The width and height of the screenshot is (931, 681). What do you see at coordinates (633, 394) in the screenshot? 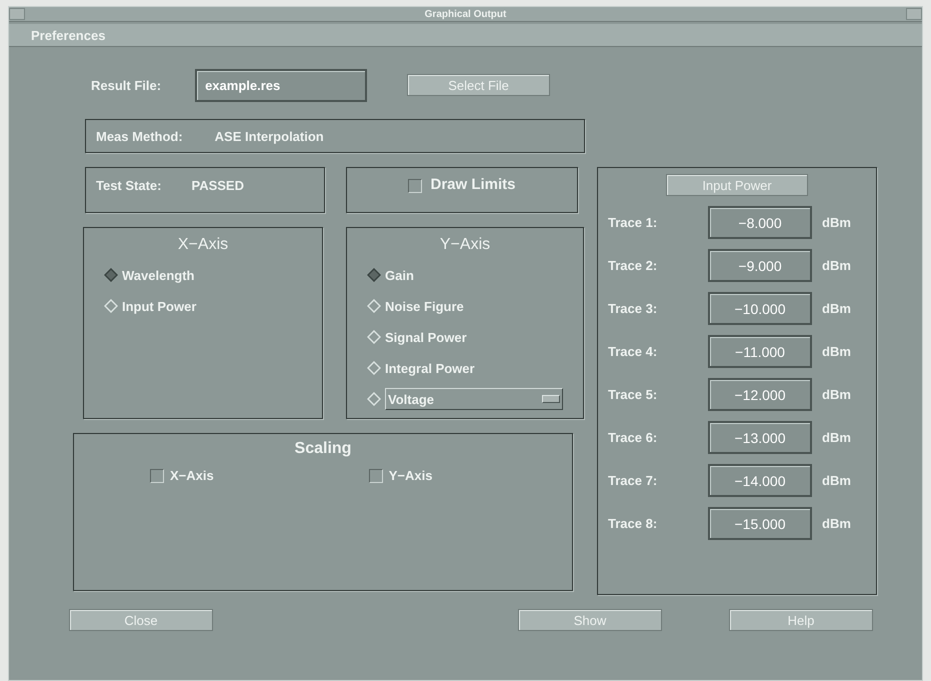
I see `trace-label: Trace 5:` at bounding box center [633, 394].